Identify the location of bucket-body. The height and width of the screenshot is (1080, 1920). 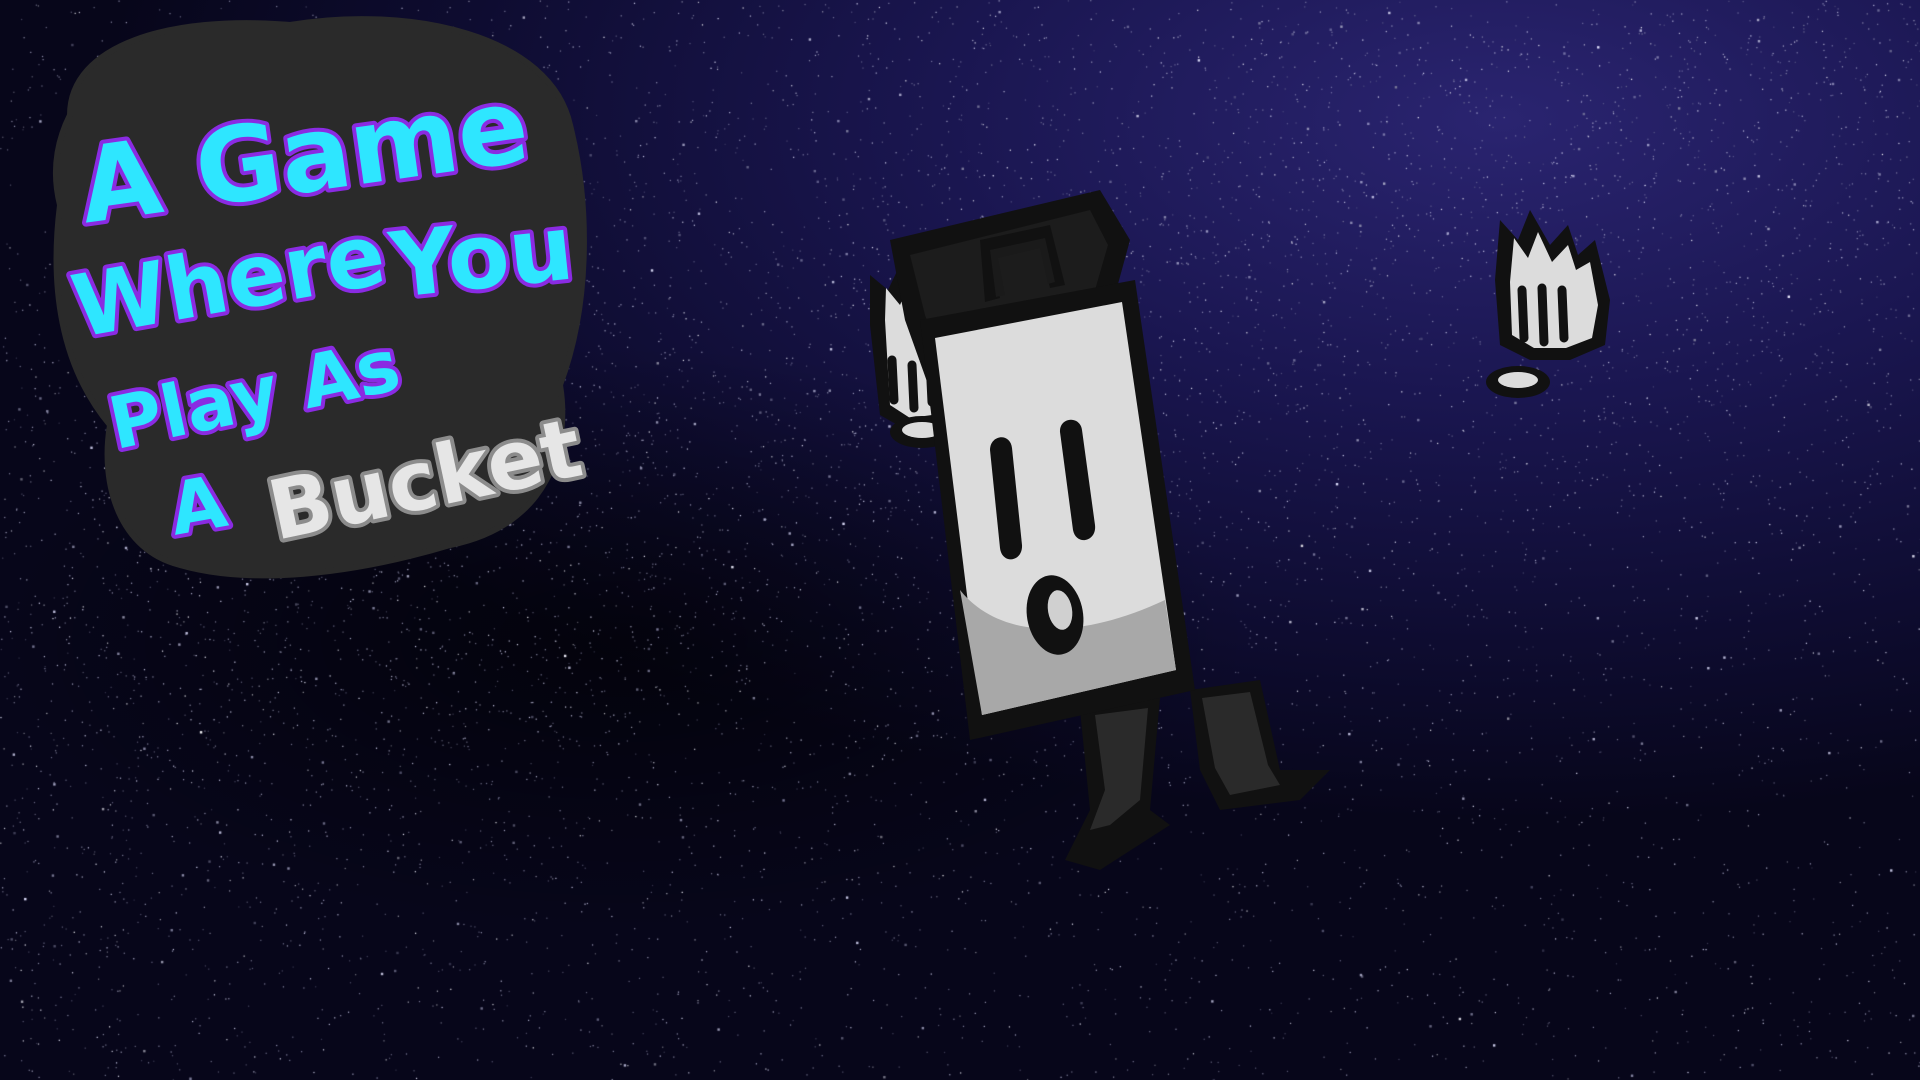
(1042, 465).